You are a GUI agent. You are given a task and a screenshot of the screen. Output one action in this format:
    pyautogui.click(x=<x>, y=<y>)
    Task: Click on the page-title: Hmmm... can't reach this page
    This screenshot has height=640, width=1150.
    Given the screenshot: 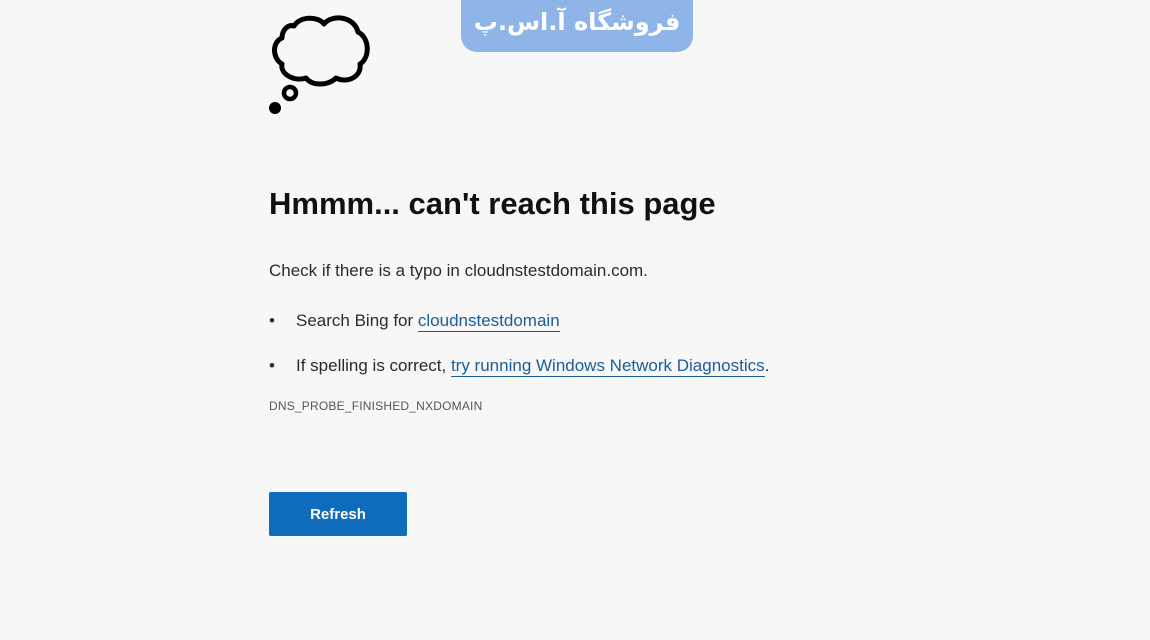 What is the action you would take?
    pyautogui.click(x=492, y=203)
    